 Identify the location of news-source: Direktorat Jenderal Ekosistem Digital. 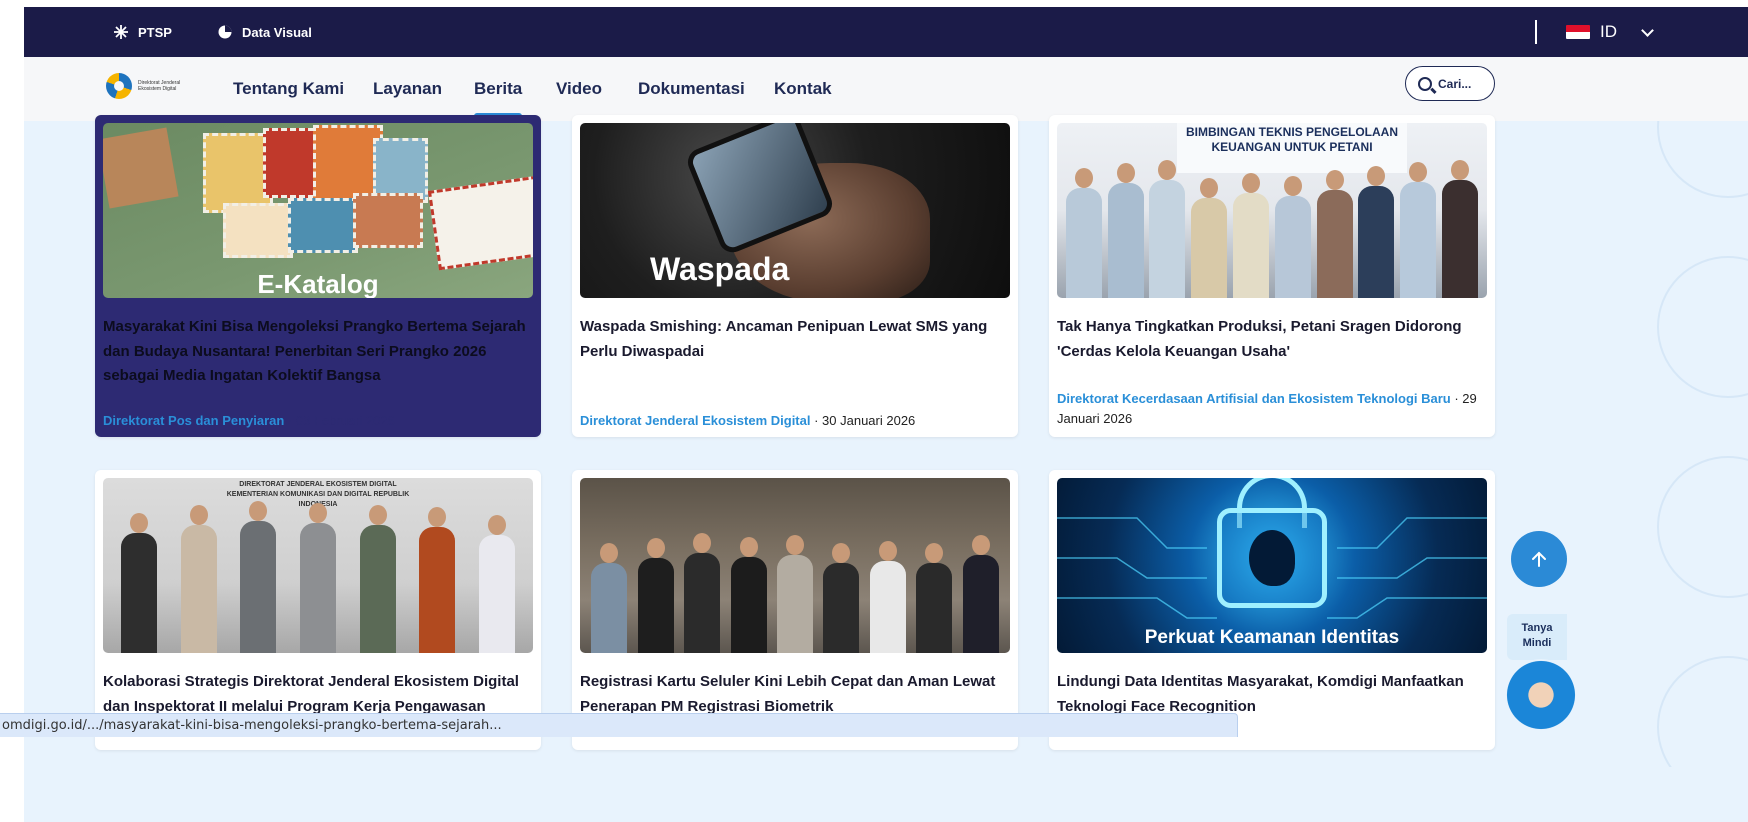
(695, 420).